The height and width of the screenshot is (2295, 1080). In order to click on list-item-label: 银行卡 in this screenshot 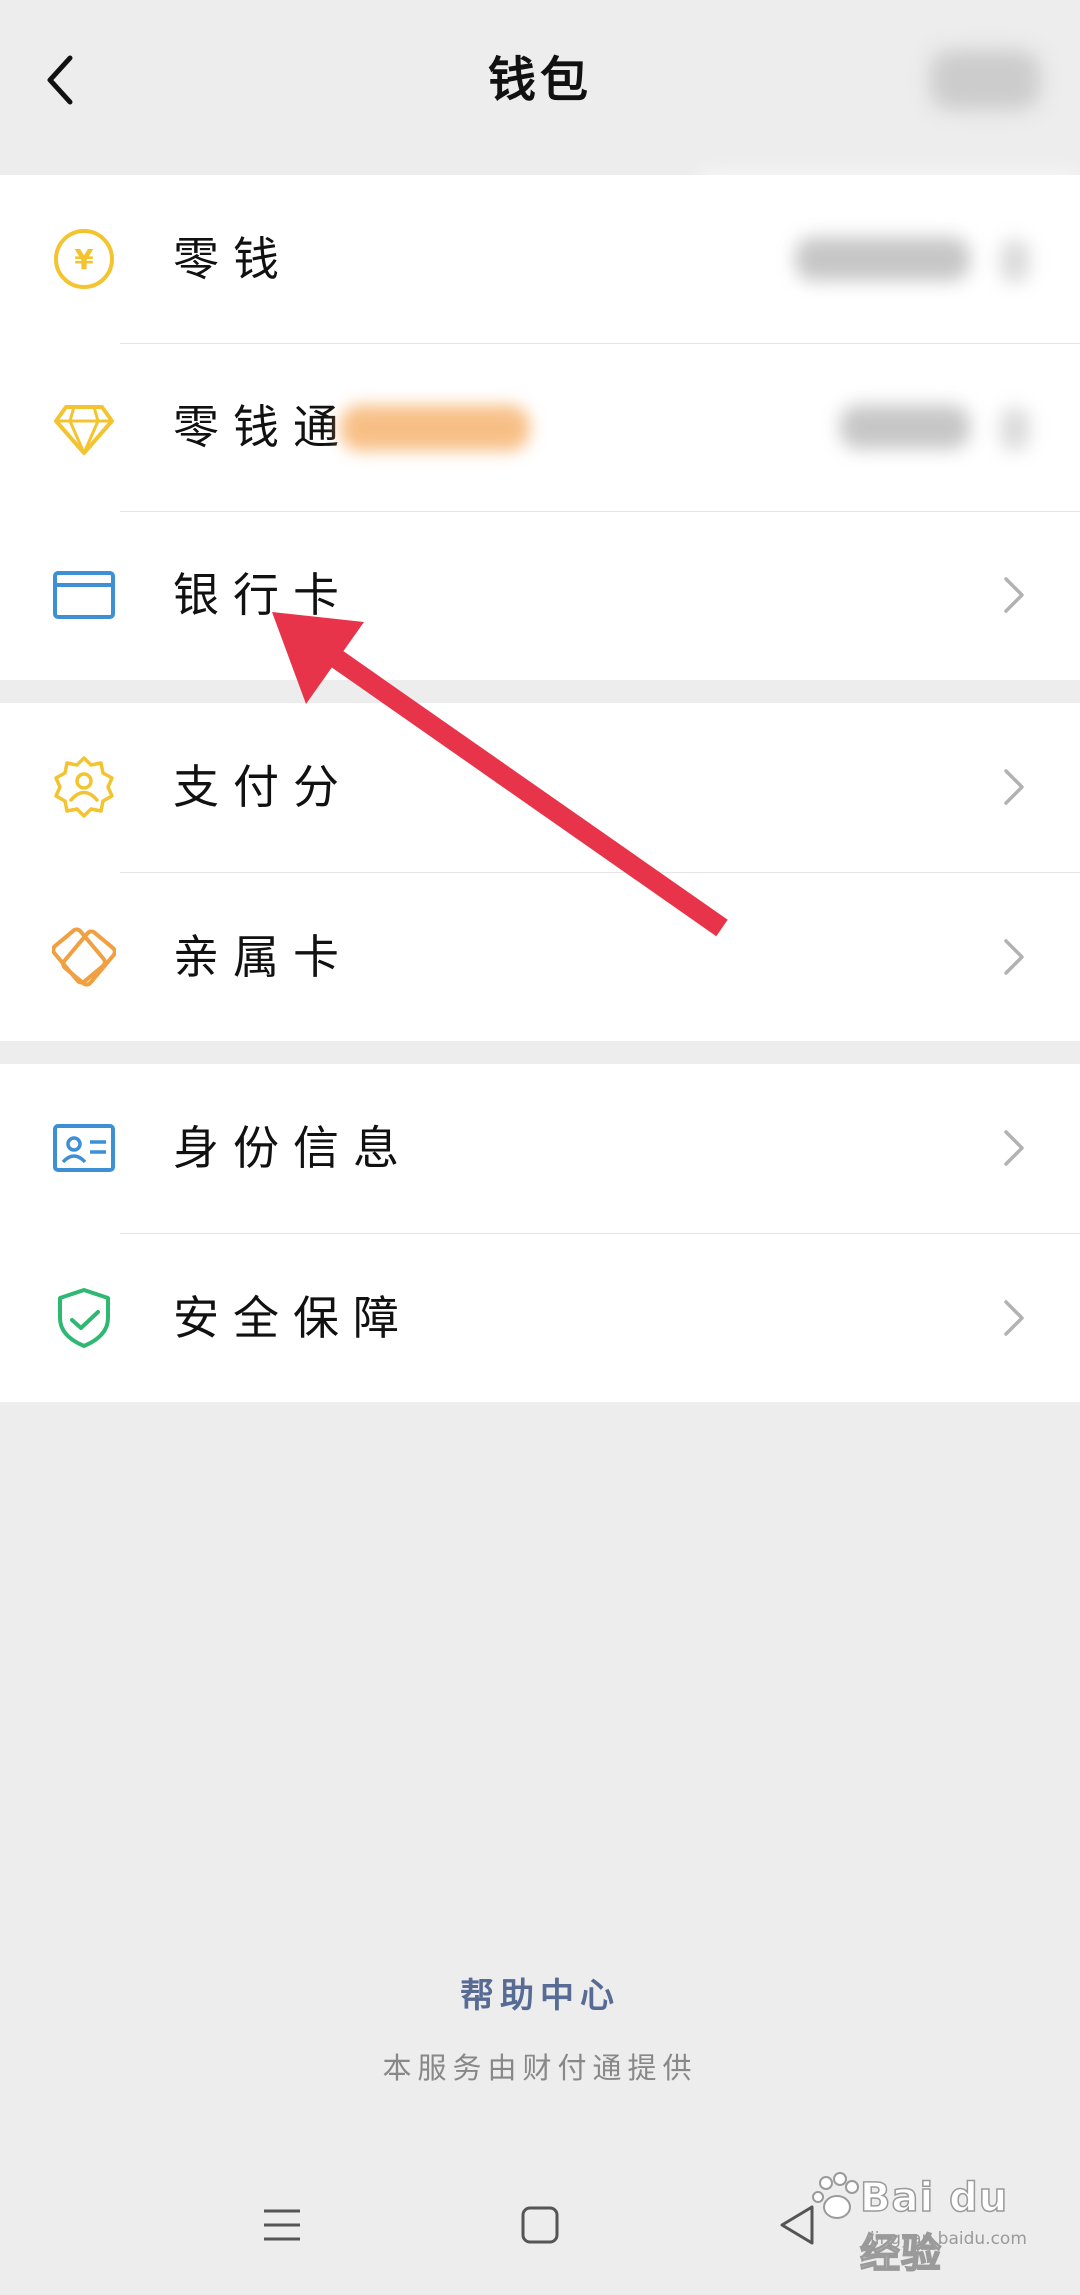, I will do `click(263, 595)`.